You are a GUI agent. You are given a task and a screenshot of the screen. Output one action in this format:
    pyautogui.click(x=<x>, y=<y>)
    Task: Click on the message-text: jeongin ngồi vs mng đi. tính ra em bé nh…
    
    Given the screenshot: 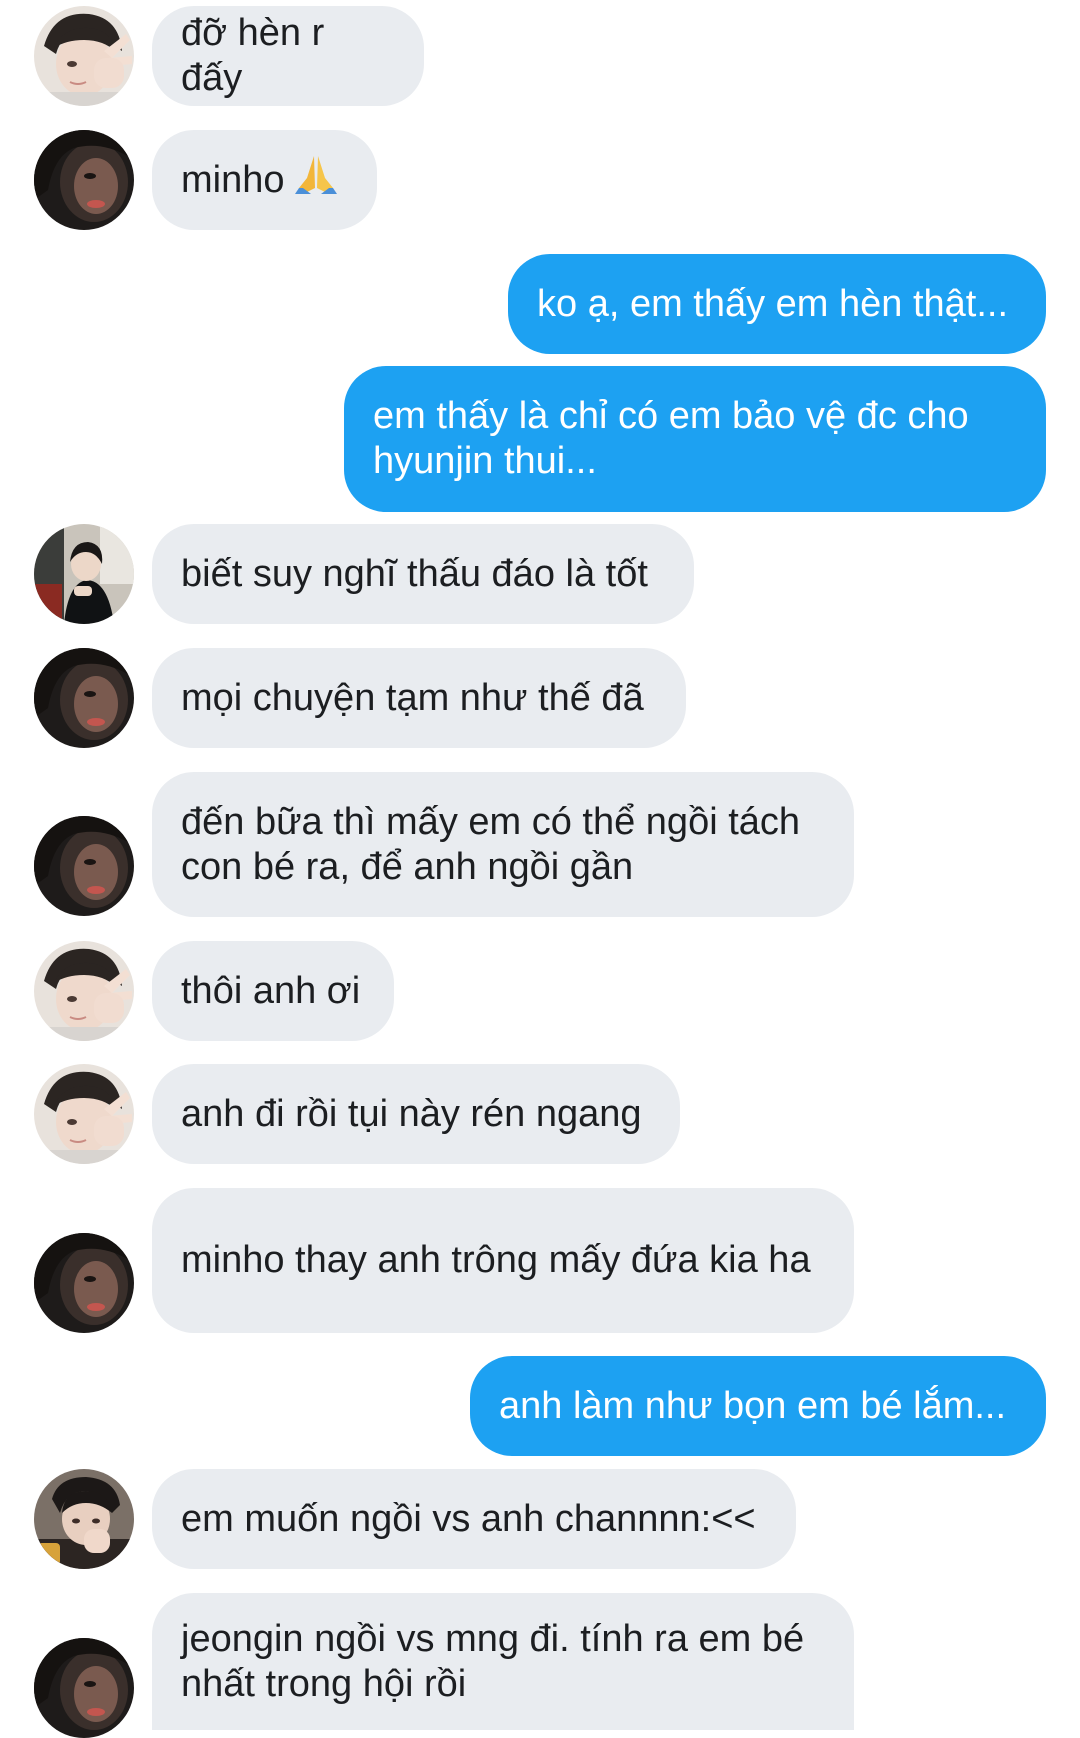 What is the action you would take?
    pyautogui.click(x=493, y=1661)
    